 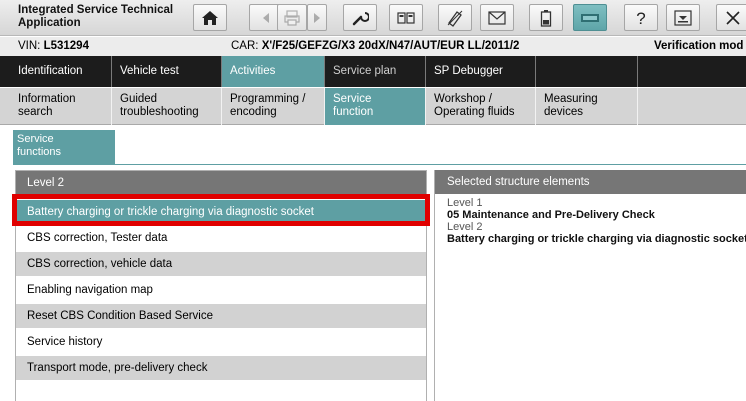 I want to click on subtab-label-line1: Workshop /, so click(x=463, y=99).